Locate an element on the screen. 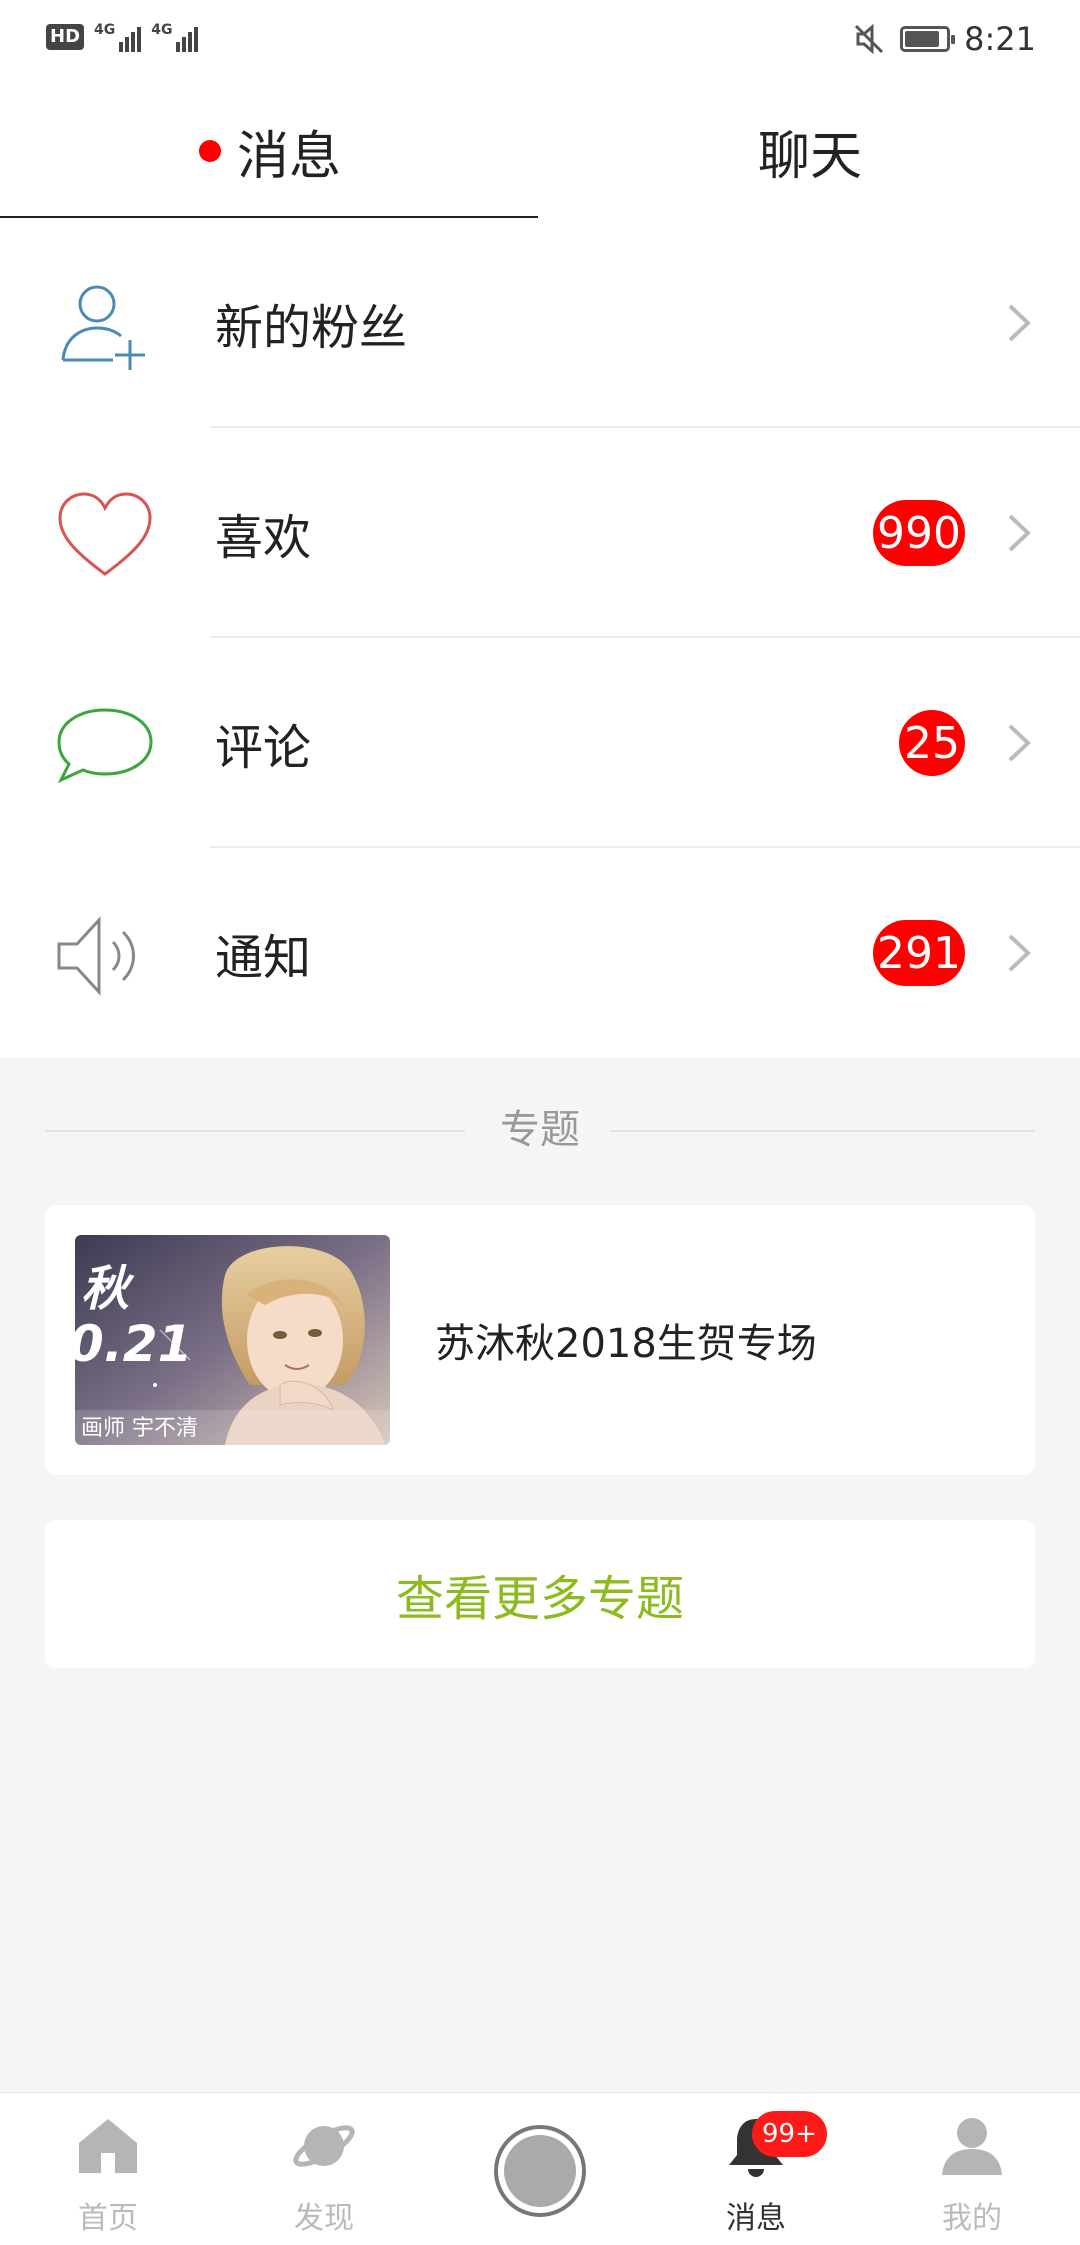 The image size is (1080, 2245). unread-count-badge: 25 is located at coordinates (932, 743).